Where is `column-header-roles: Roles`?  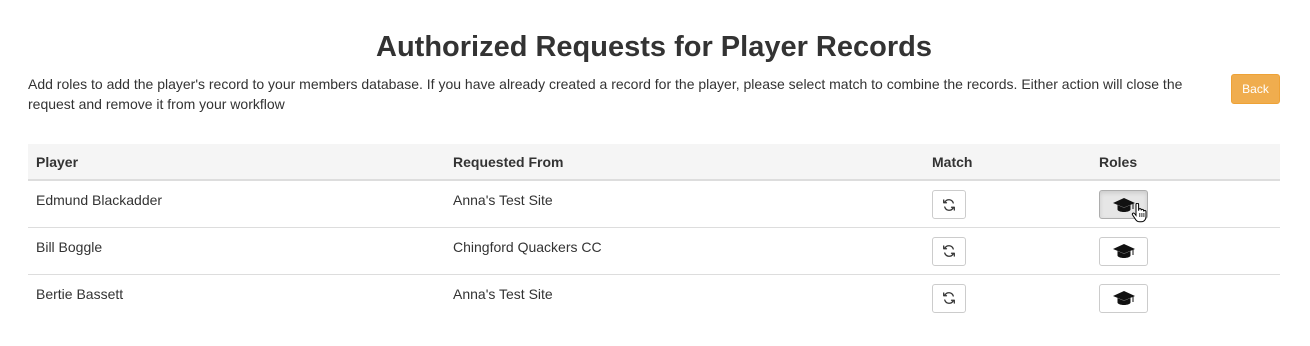
column-header-roles: Roles is located at coordinates (1185, 162).